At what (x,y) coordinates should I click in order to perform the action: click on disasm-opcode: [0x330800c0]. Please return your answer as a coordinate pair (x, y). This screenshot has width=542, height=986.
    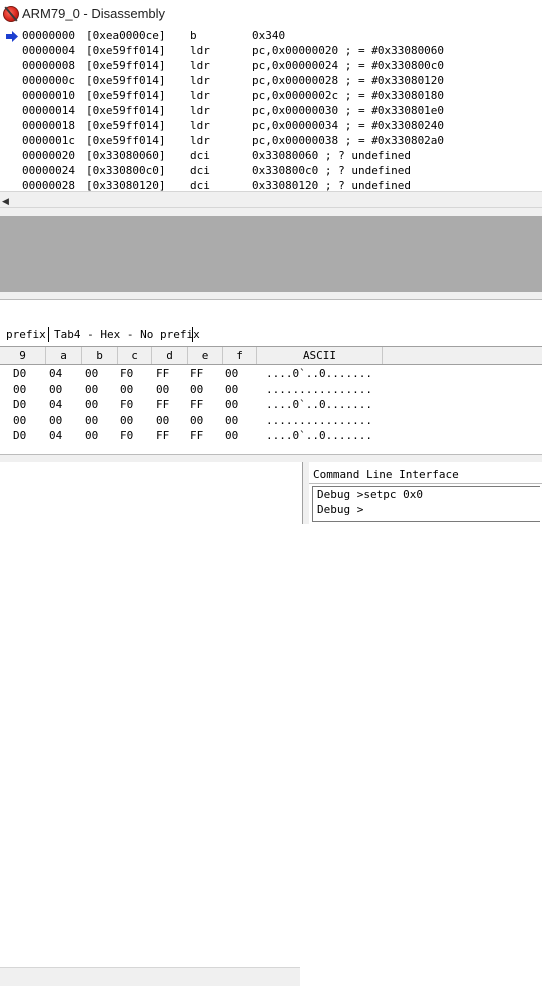
    Looking at the image, I should click on (126, 170).